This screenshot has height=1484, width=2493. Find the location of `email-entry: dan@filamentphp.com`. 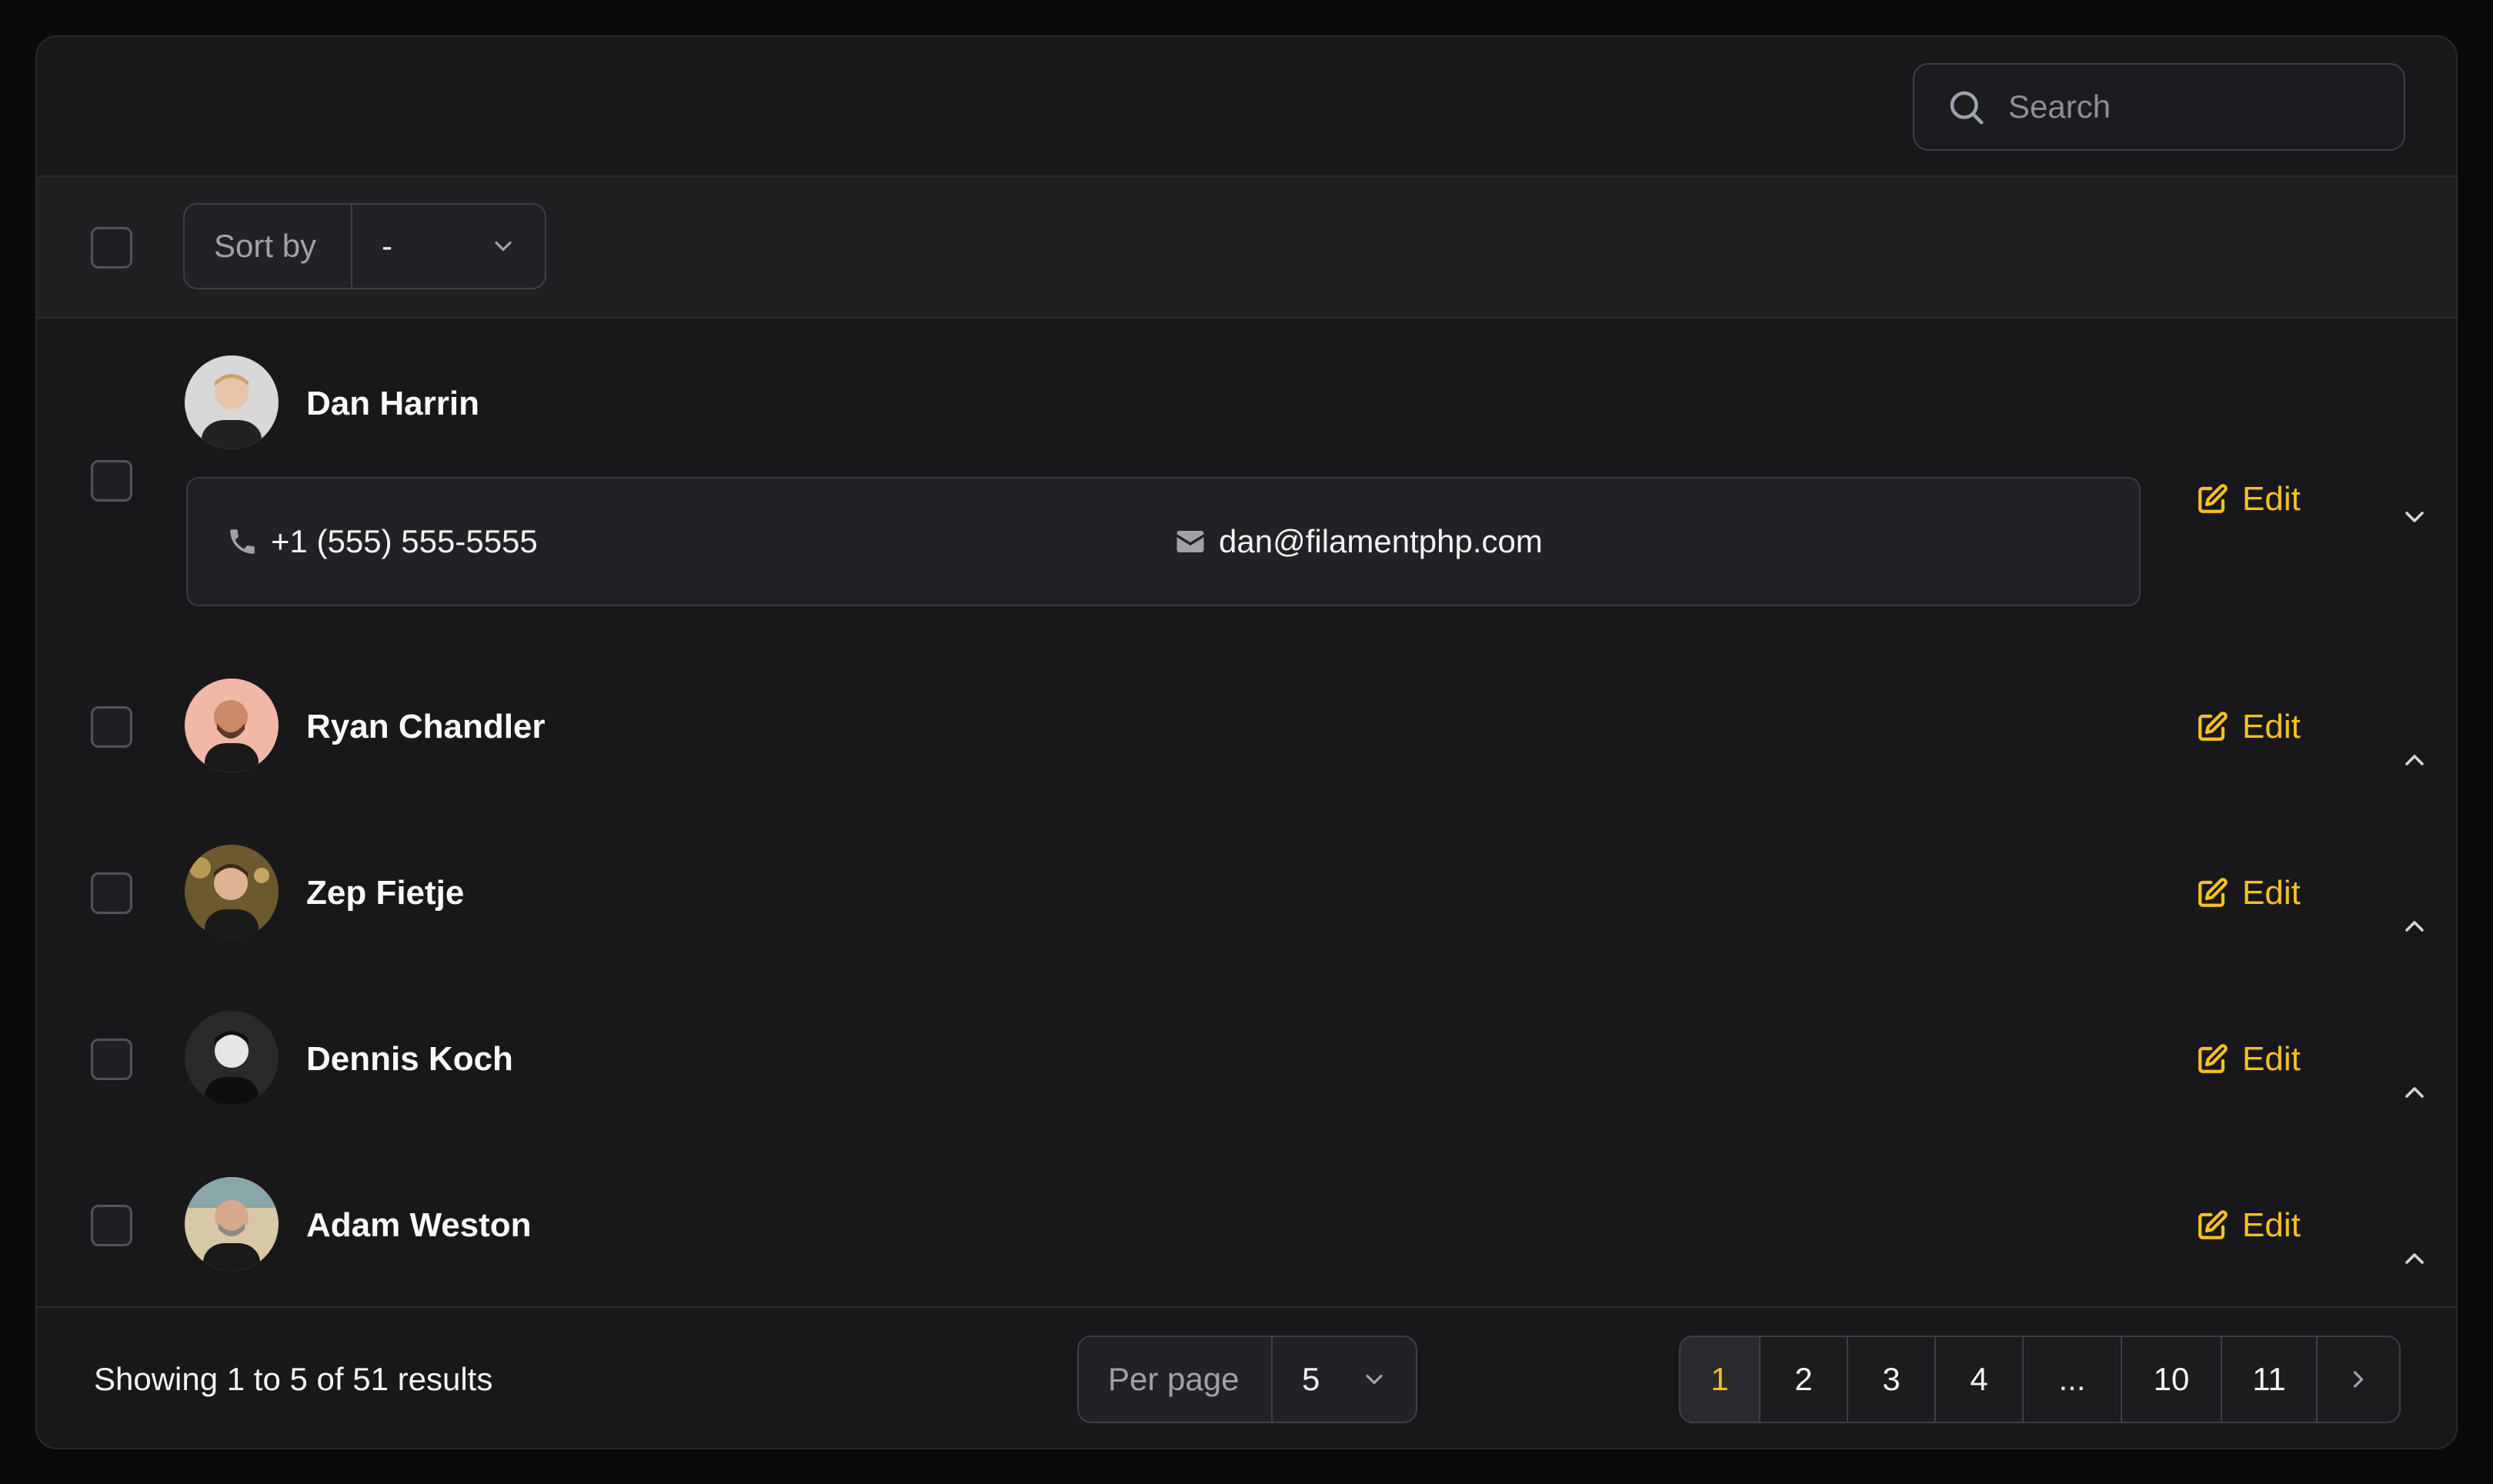

email-entry: dan@filamentphp.com is located at coordinates (1358, 542).